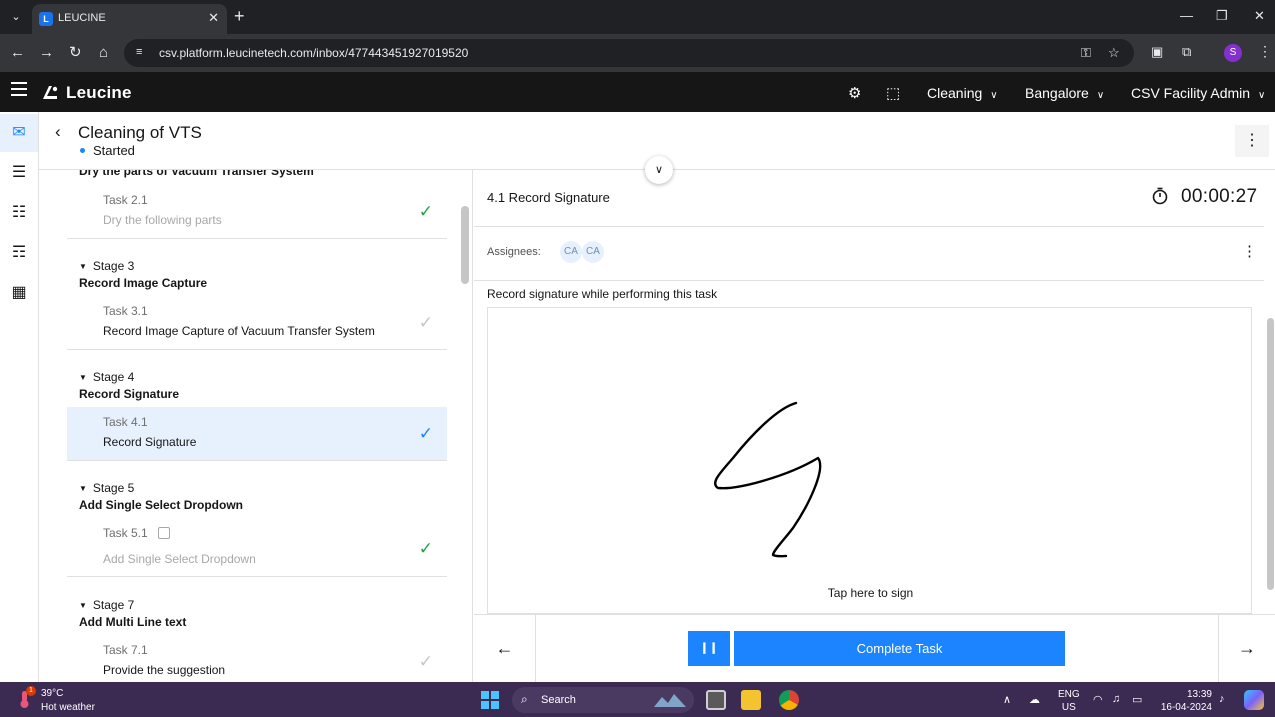 The image size is (1275, 717). Describe the element at coordinates (1086, 53) in the screenshot. I see `password-key-icon: ⚿` at that location.